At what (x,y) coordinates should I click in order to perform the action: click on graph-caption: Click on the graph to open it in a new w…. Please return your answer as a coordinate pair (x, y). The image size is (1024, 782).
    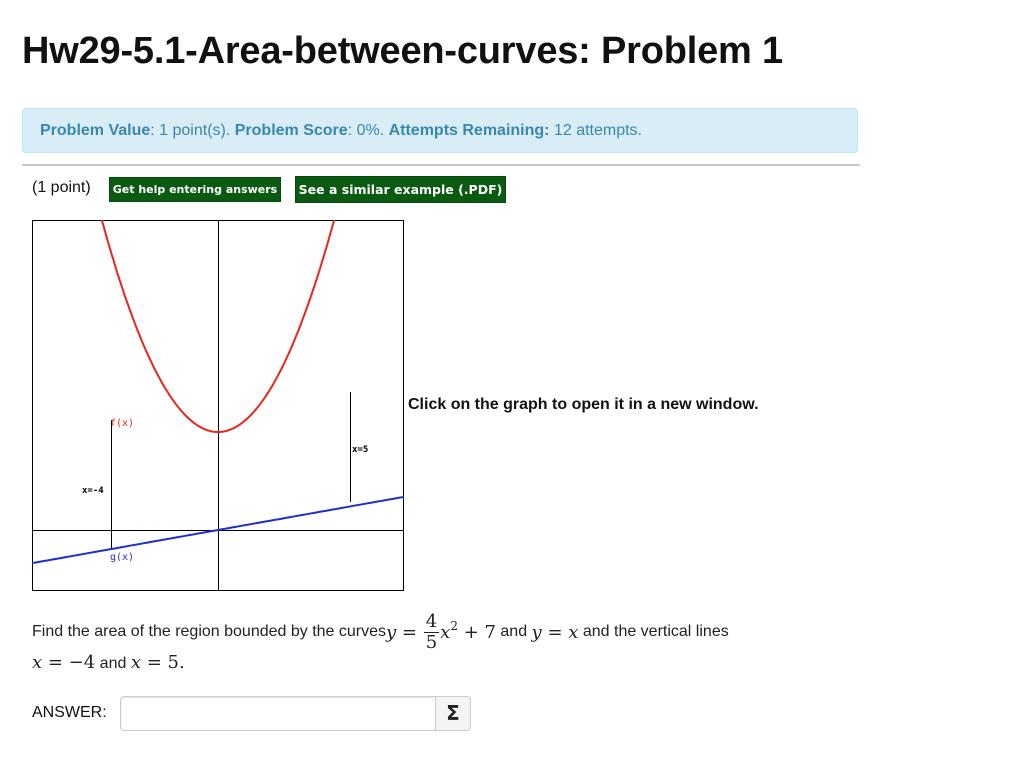
    Looking at the image, I should click on (583, 404).